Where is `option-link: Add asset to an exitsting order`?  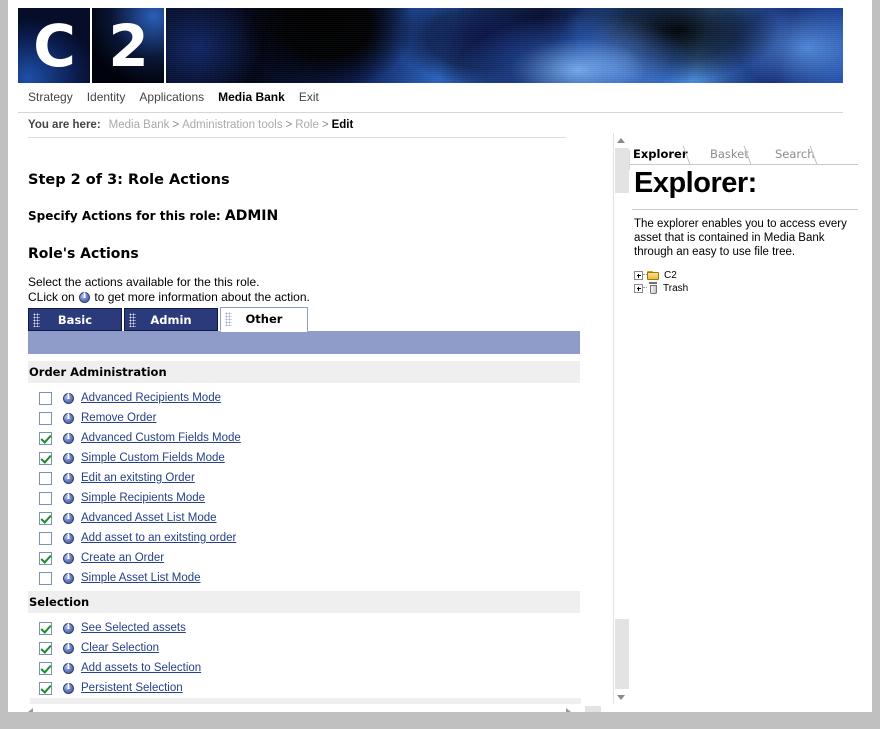
option-link: Add asset to an exitsting order is located at coordinates (158, 538).